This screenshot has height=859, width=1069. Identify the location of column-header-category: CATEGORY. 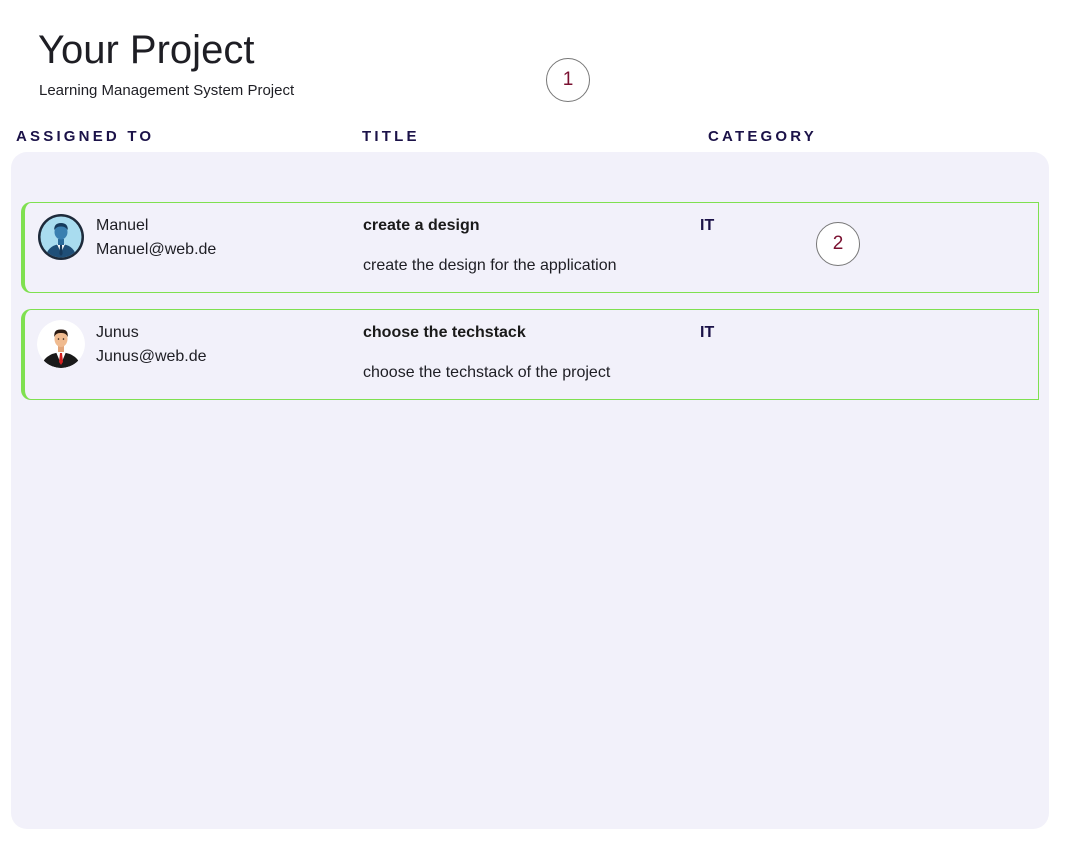
(762, 136).